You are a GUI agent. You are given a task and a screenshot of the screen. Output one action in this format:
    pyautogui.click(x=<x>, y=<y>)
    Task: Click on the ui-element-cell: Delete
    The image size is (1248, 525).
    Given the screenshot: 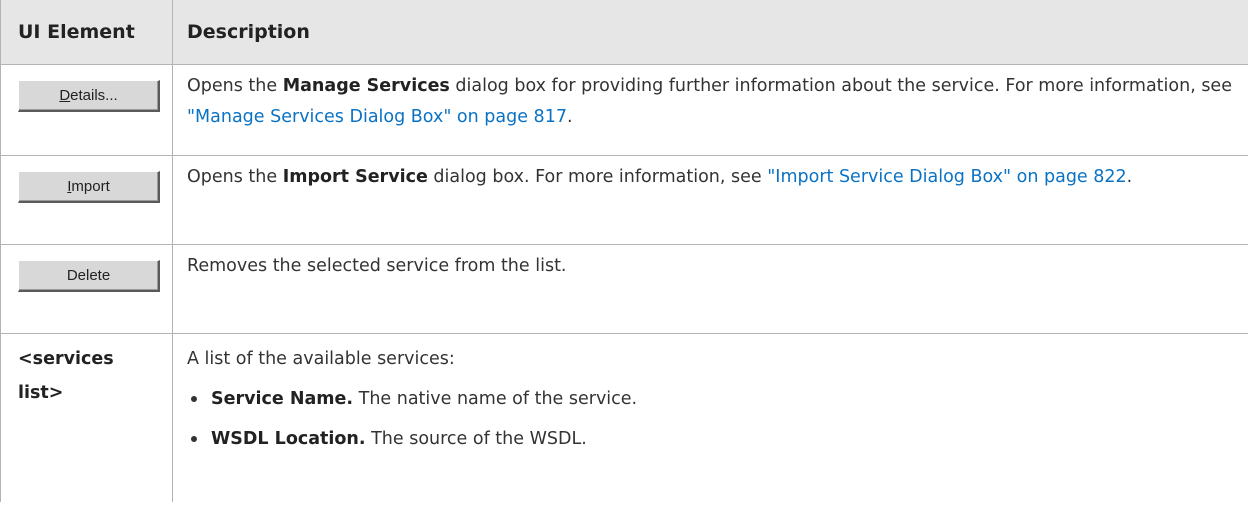 What is the action you would take?
    pyautogui.click(x=86, y=289)
    